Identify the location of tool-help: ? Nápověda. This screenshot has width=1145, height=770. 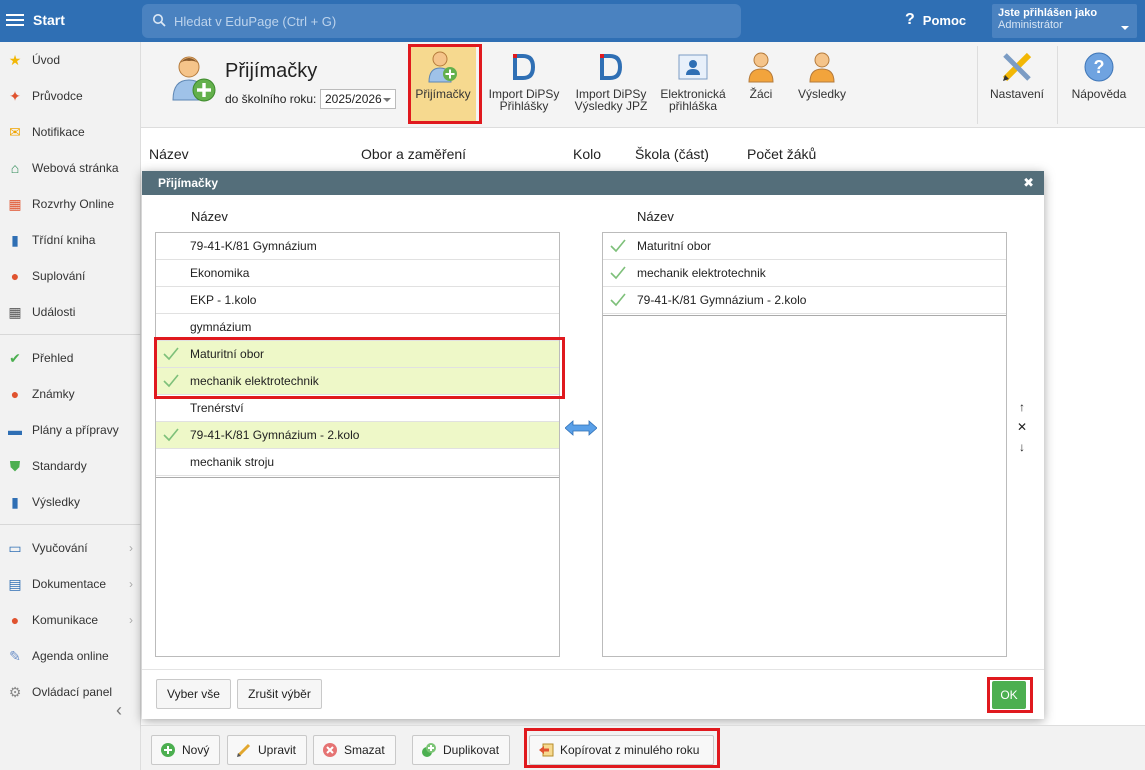
(1099, 85).